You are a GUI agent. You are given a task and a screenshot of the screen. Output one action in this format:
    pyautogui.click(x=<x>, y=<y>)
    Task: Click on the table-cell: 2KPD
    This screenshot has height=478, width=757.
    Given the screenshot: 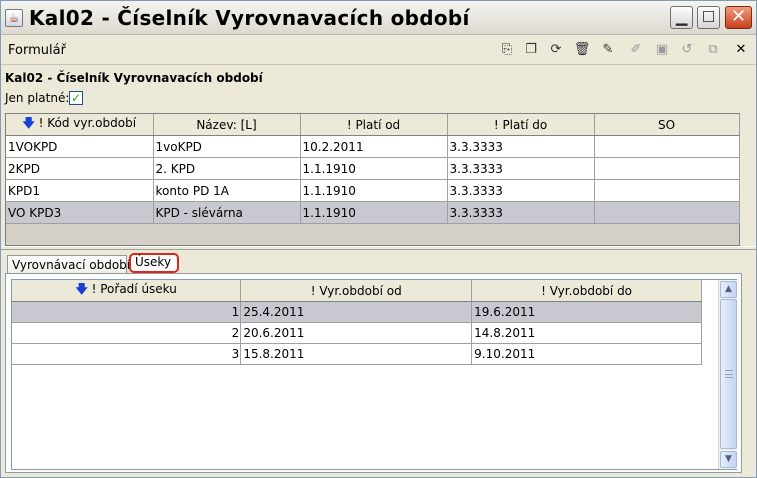 What is the action you would take?
    pyautogui.click(x=80, y=168)
    